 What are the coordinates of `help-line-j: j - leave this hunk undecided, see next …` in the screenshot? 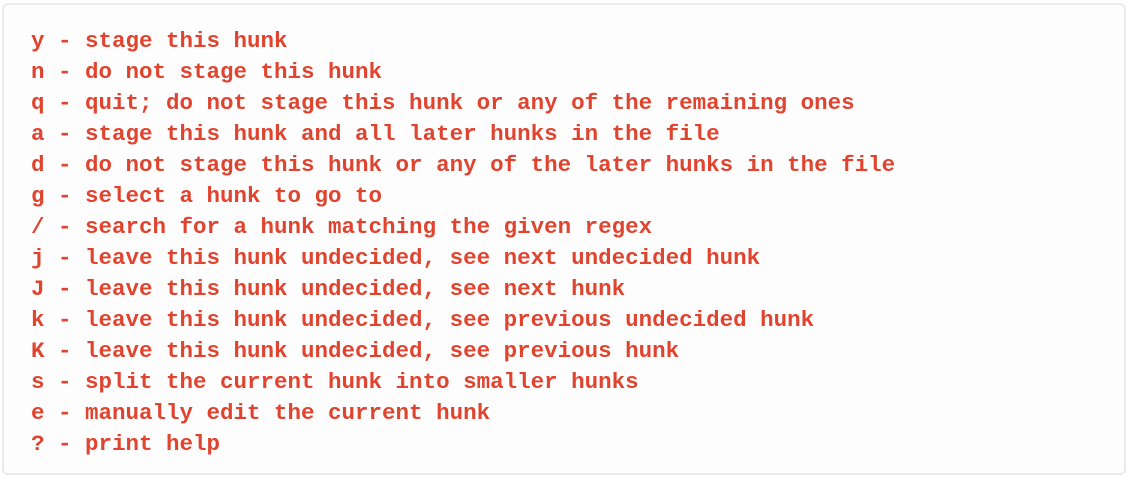 It's located at (396, 258).